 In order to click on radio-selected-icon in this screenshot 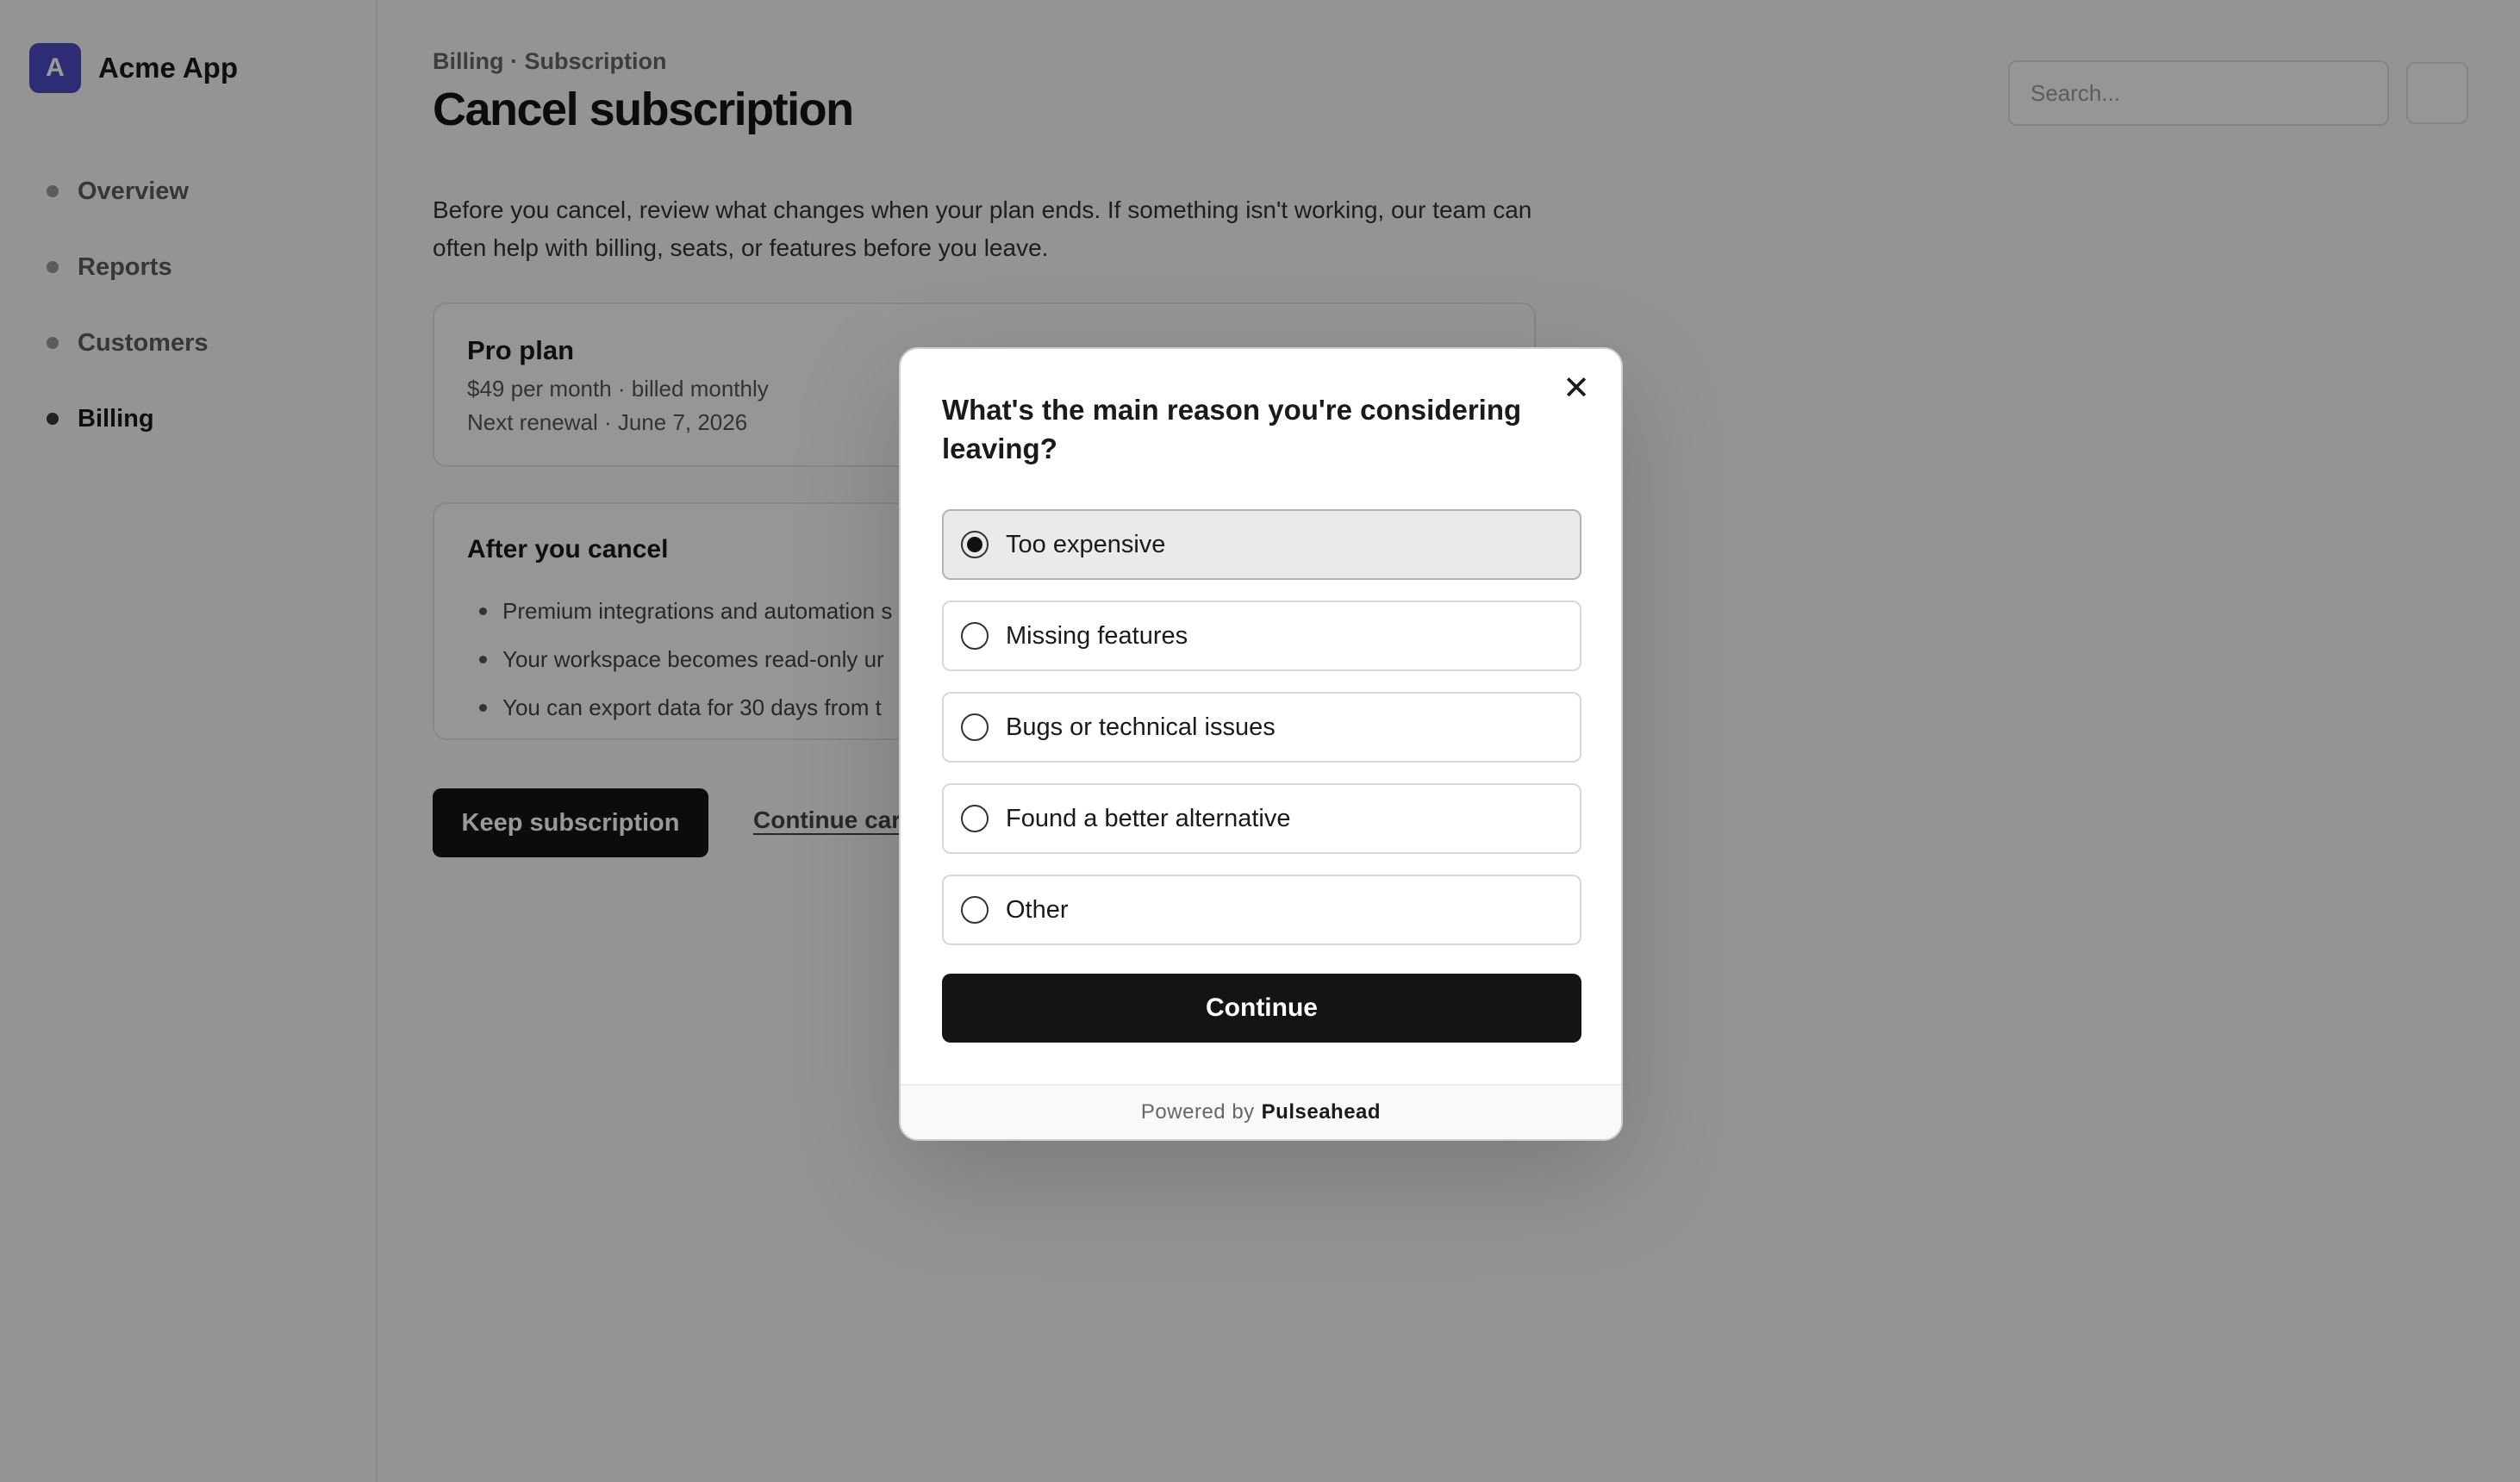, I will do `click(975, 544)`.